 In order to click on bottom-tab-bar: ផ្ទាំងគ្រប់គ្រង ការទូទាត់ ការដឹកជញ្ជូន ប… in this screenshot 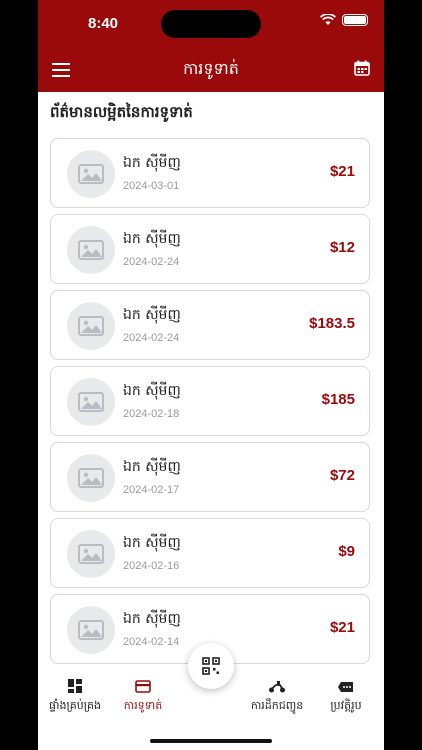, I will do `click(211, 697)`.